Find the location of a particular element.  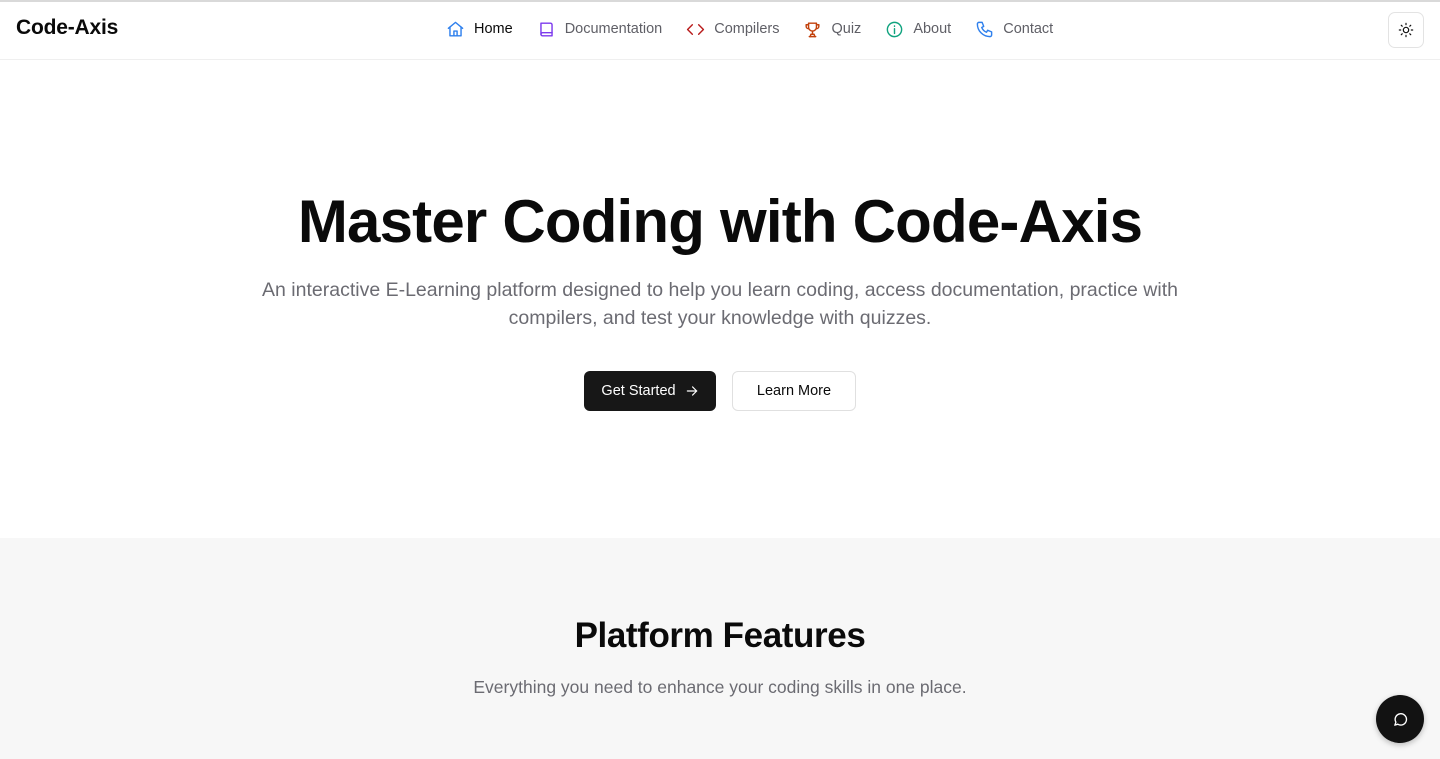

home-icon is located at coordinates (455, 29).